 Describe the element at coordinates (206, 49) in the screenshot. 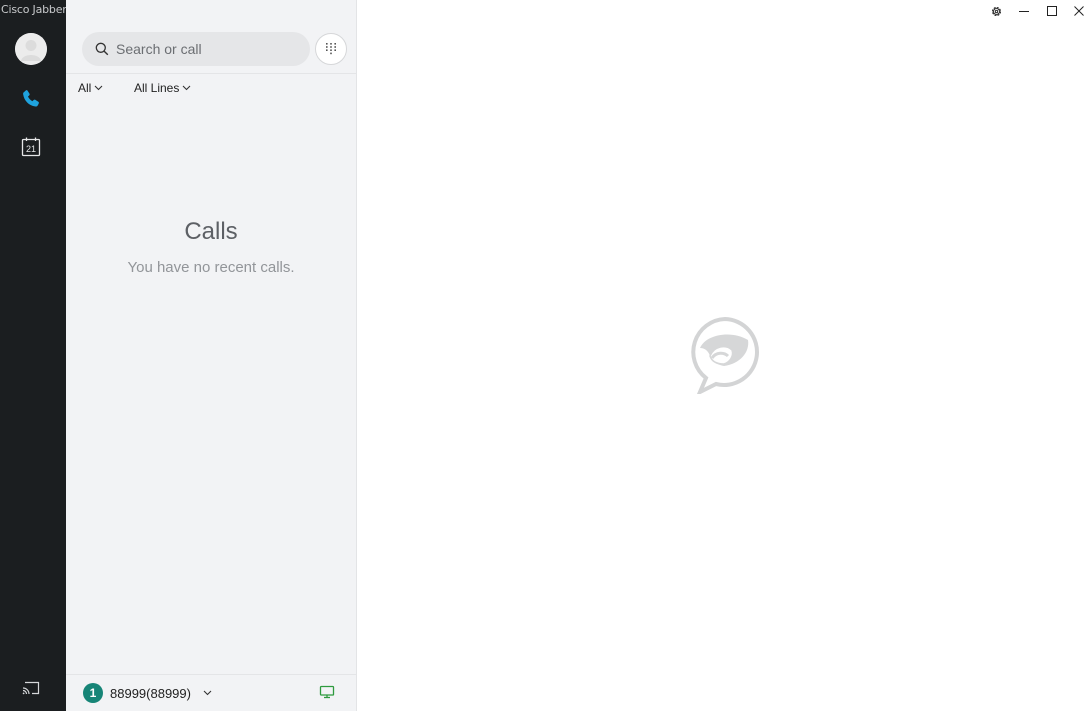

I see `search-input` at that location.